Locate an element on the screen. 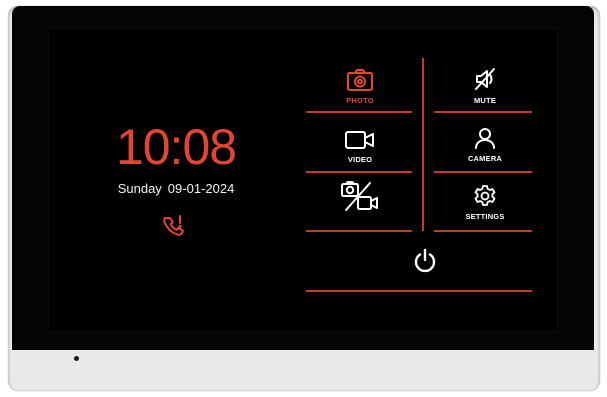 This screenshot has height=397, width=607. indicator-dot is located at coordinates (76, 358).